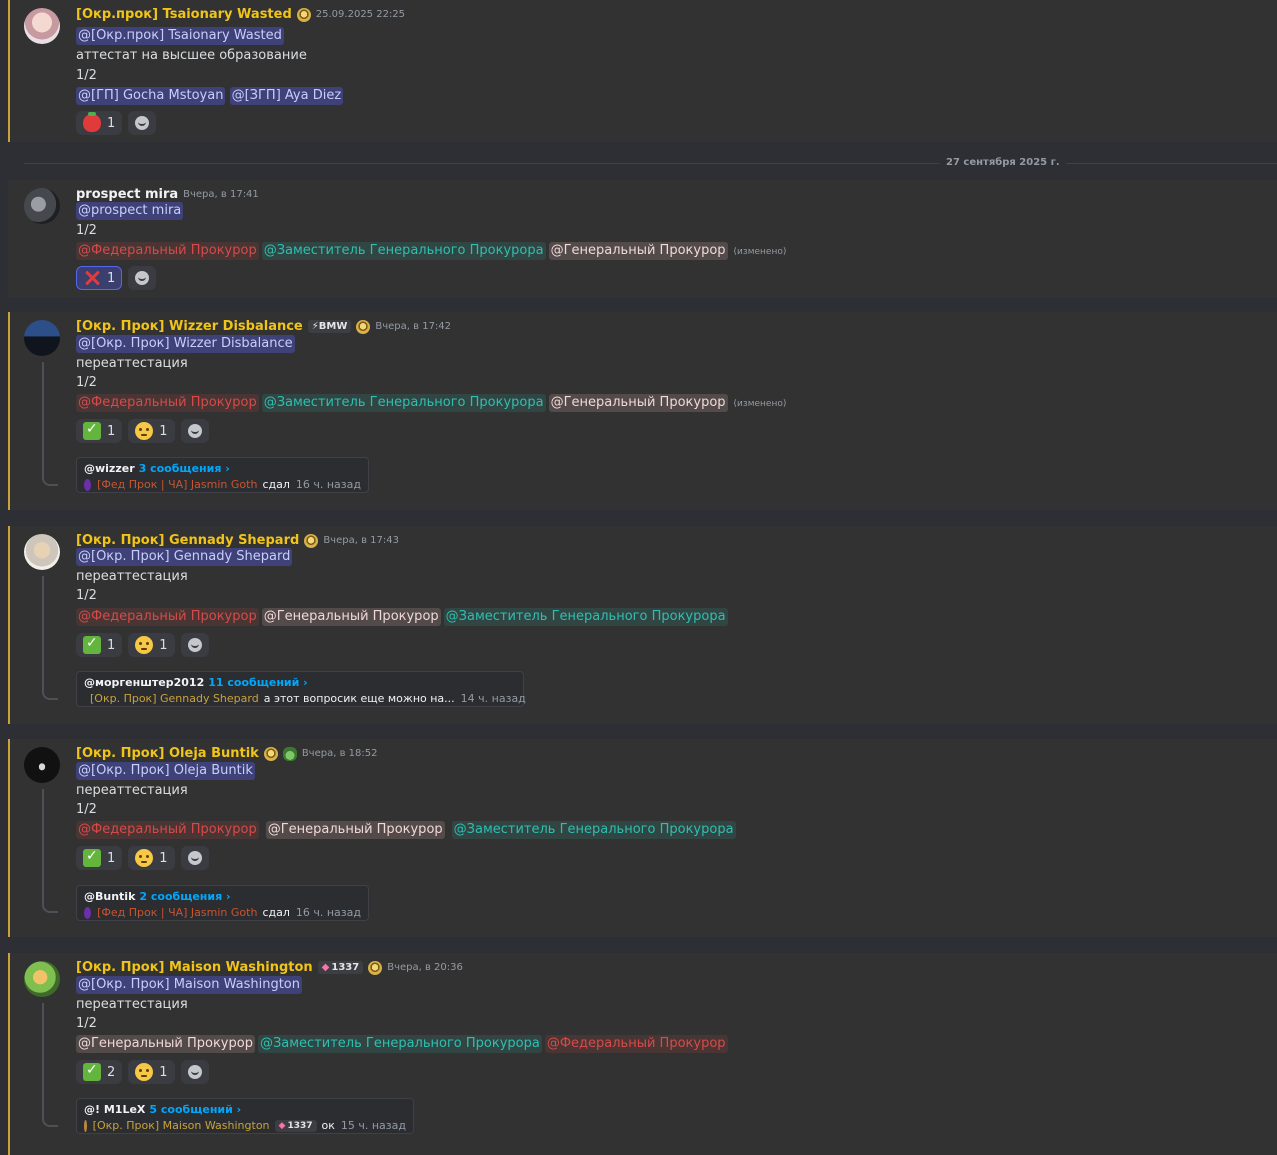  Describe the element at coordinates (151, 96) in the screenshot. I see `user-mention: @[ГП] Gocha Mstoyan` at that location.